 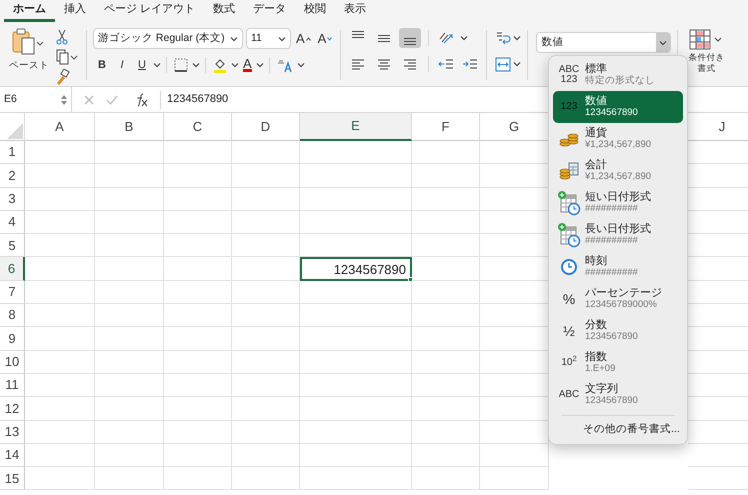 I want to click on row-header: 8, so click(x=12, y=316).